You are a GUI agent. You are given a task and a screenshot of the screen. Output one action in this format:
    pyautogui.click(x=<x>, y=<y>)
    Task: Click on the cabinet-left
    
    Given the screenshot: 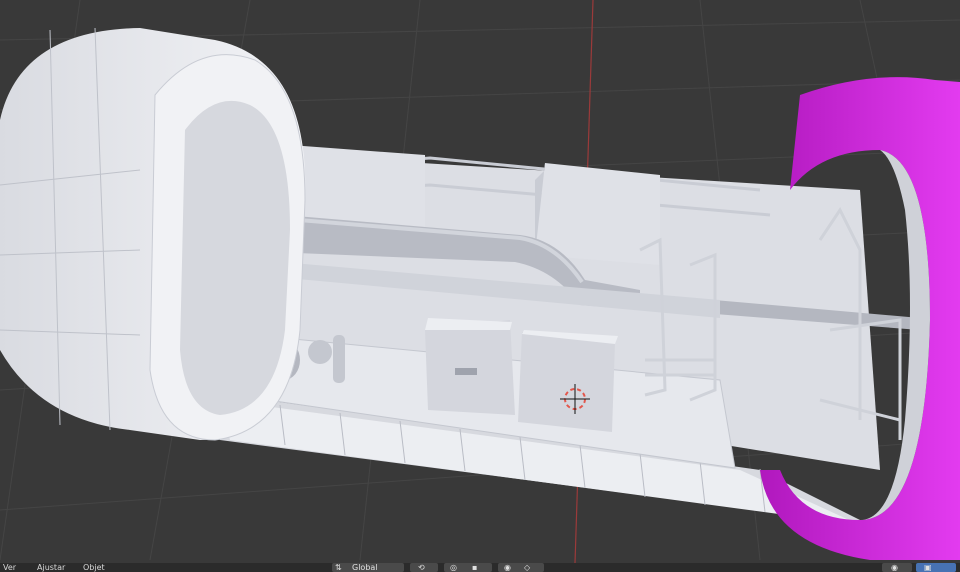 What is the action you would take?
    pyautogui.click(x=470, y=366)
    